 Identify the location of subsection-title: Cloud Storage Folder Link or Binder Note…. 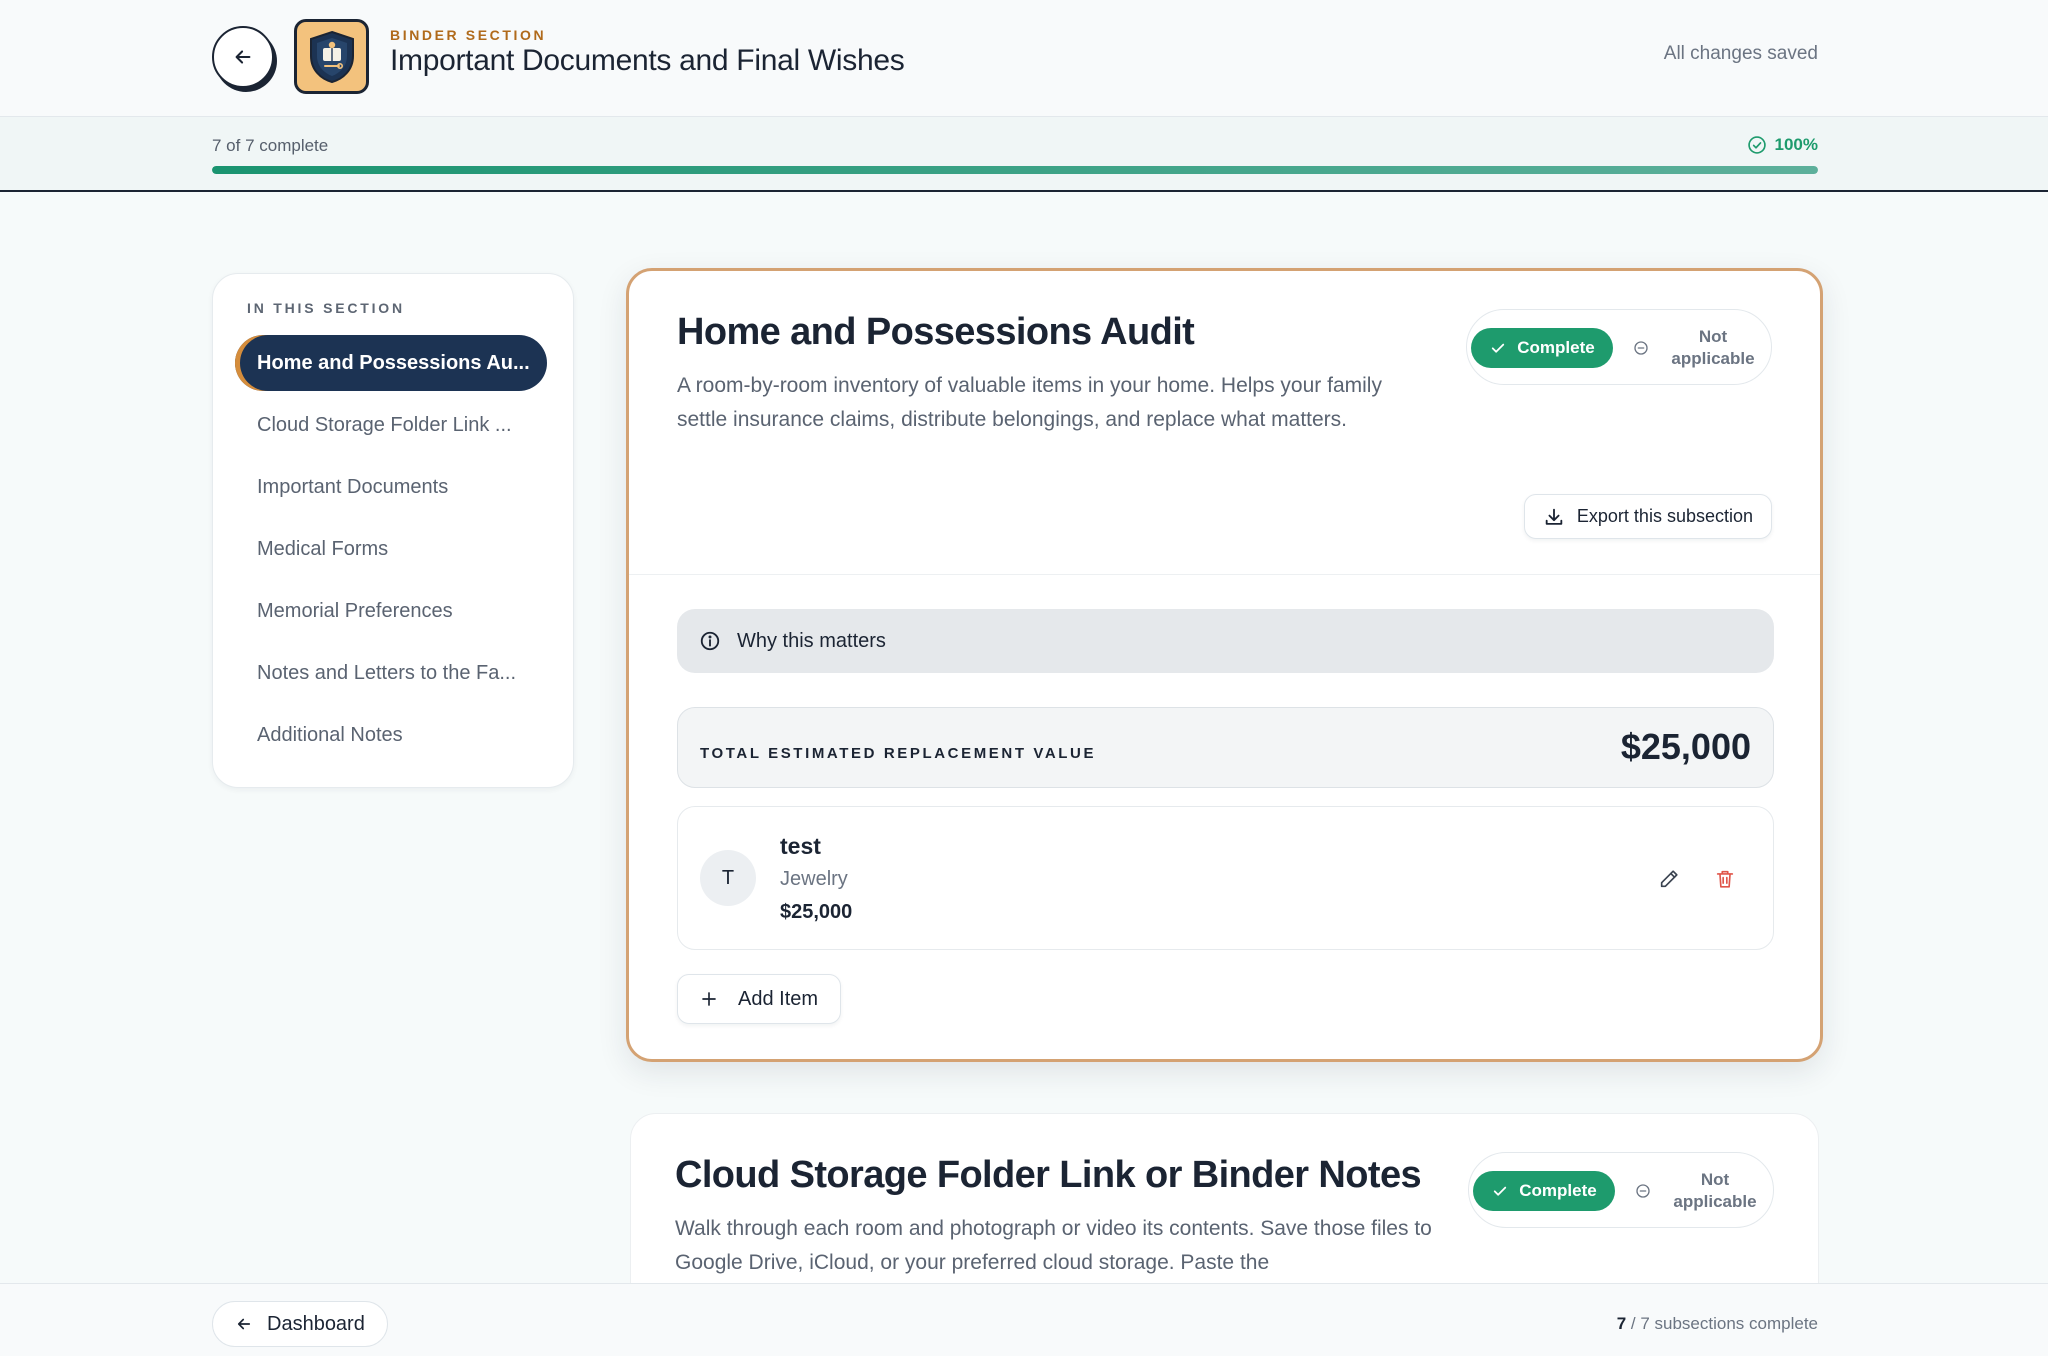
(1048, 1175).